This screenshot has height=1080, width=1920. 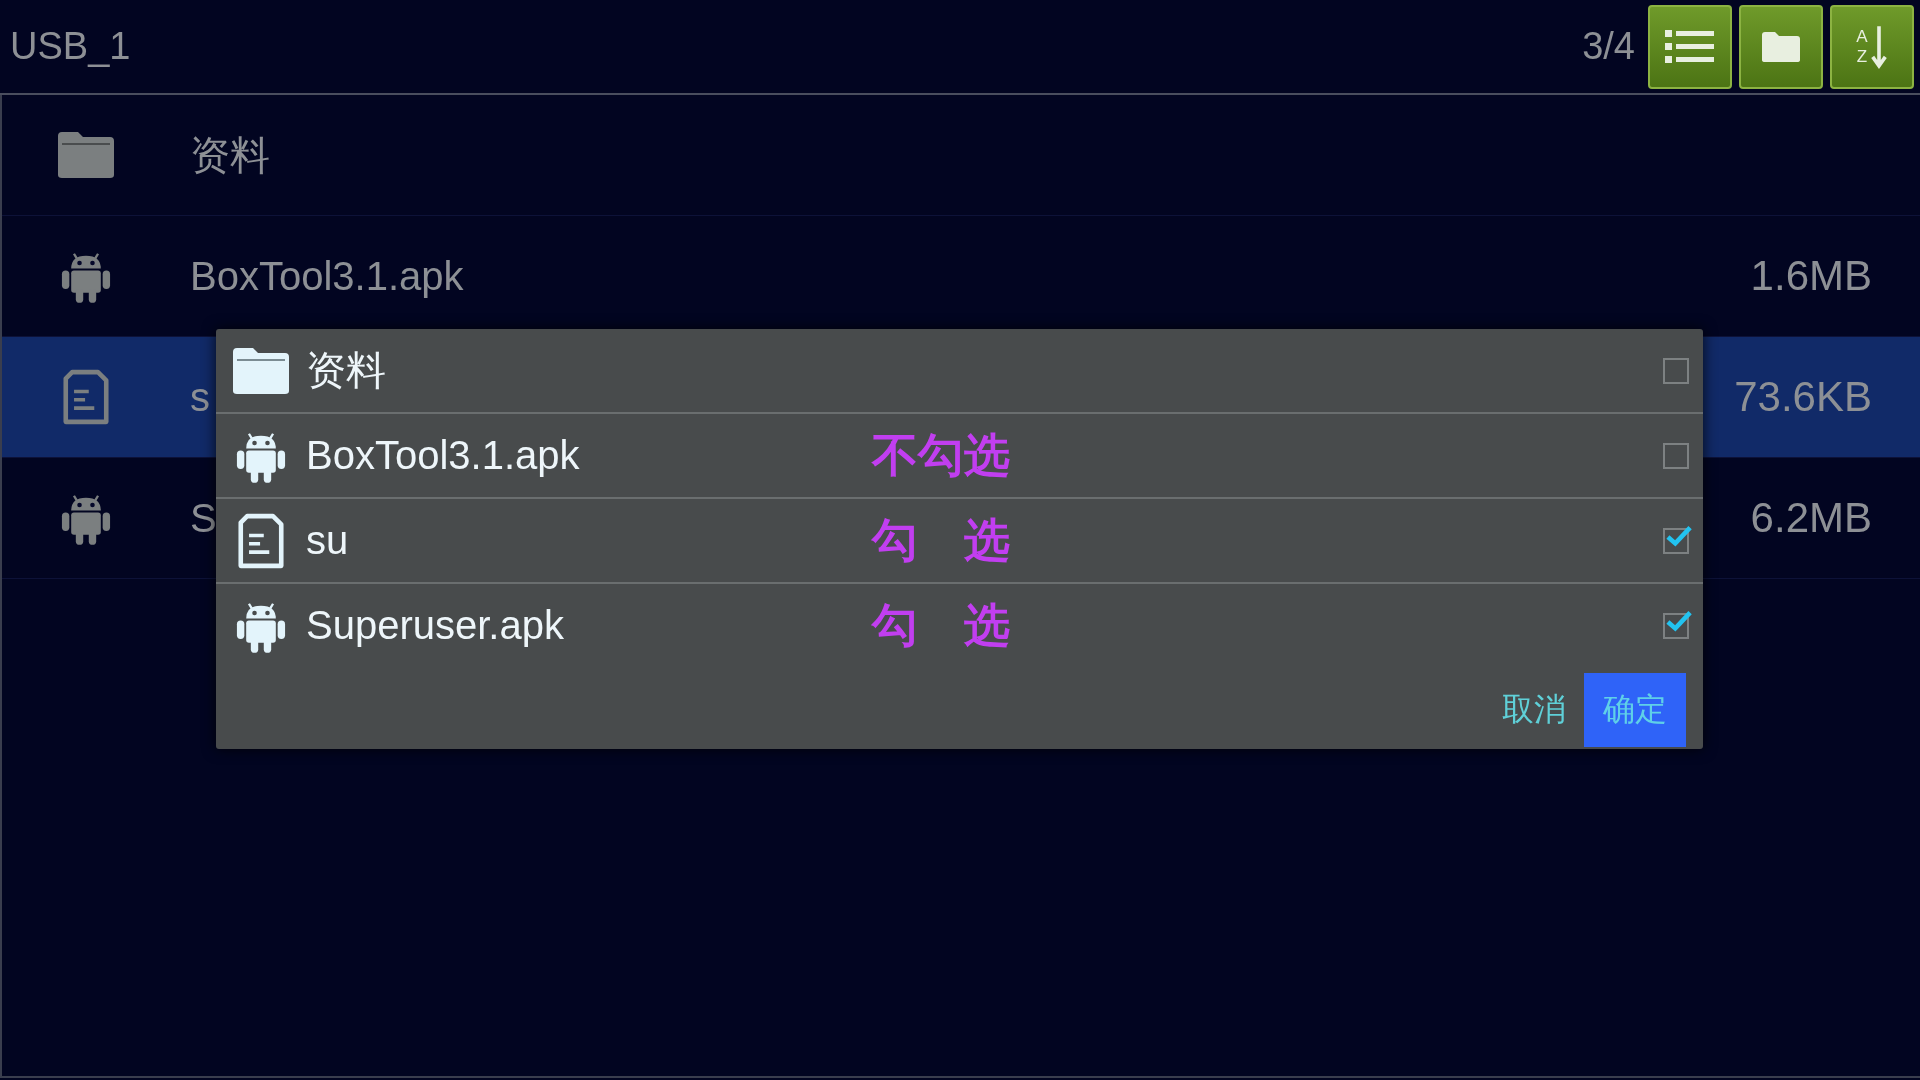 What do you see at coordinates (203, 518) in the screenshot?
I see `file-name: S` at bounding box center [203, 518].